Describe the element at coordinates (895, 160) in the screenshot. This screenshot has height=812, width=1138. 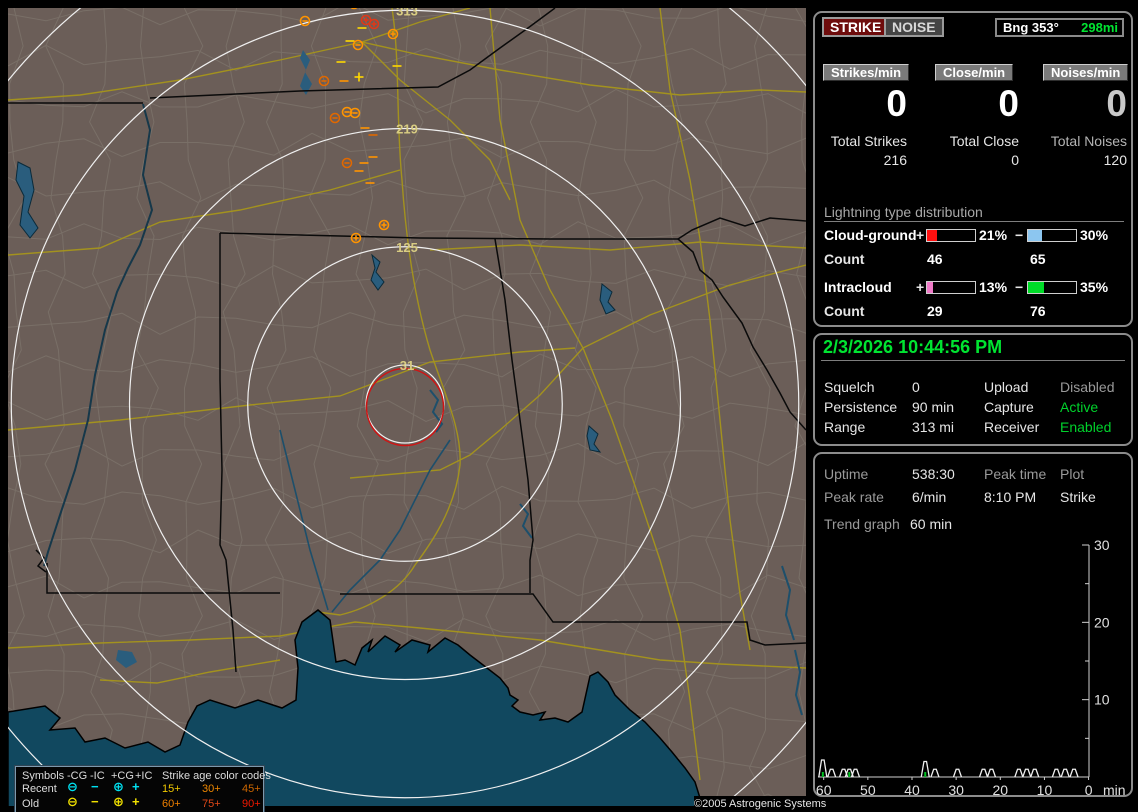
I see `total-value-0: 216` at that location.